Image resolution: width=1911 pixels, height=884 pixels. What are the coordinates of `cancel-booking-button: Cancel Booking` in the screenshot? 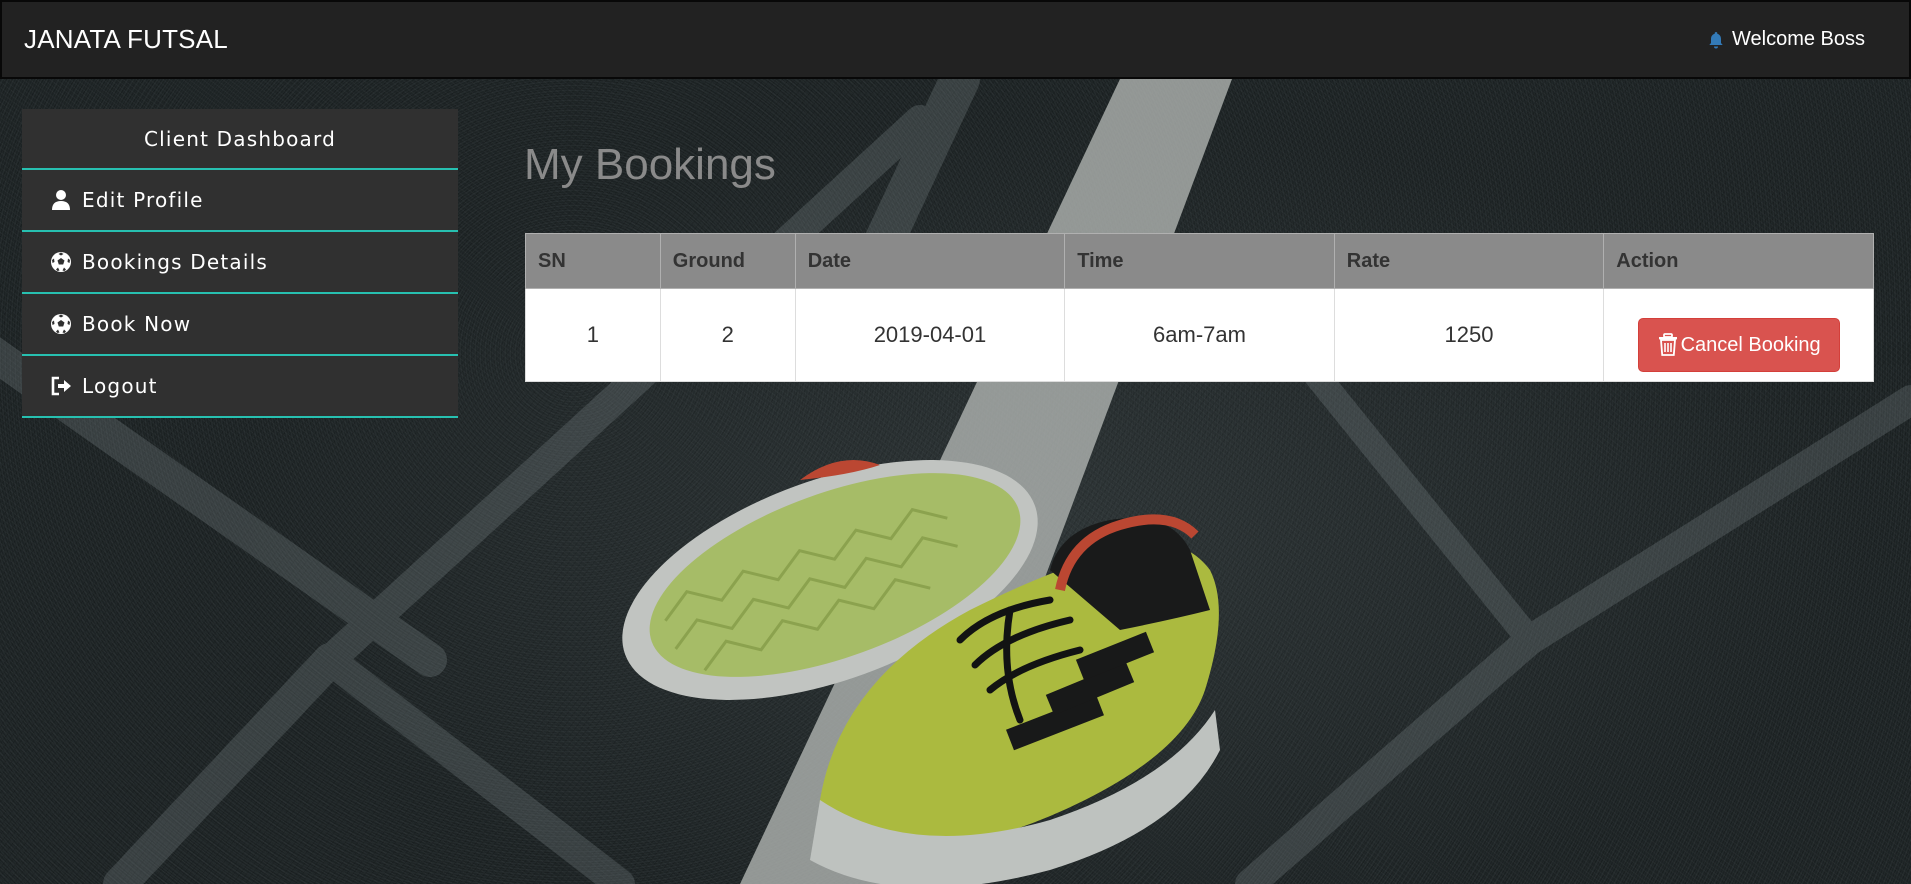 It's located at (1738, 345).